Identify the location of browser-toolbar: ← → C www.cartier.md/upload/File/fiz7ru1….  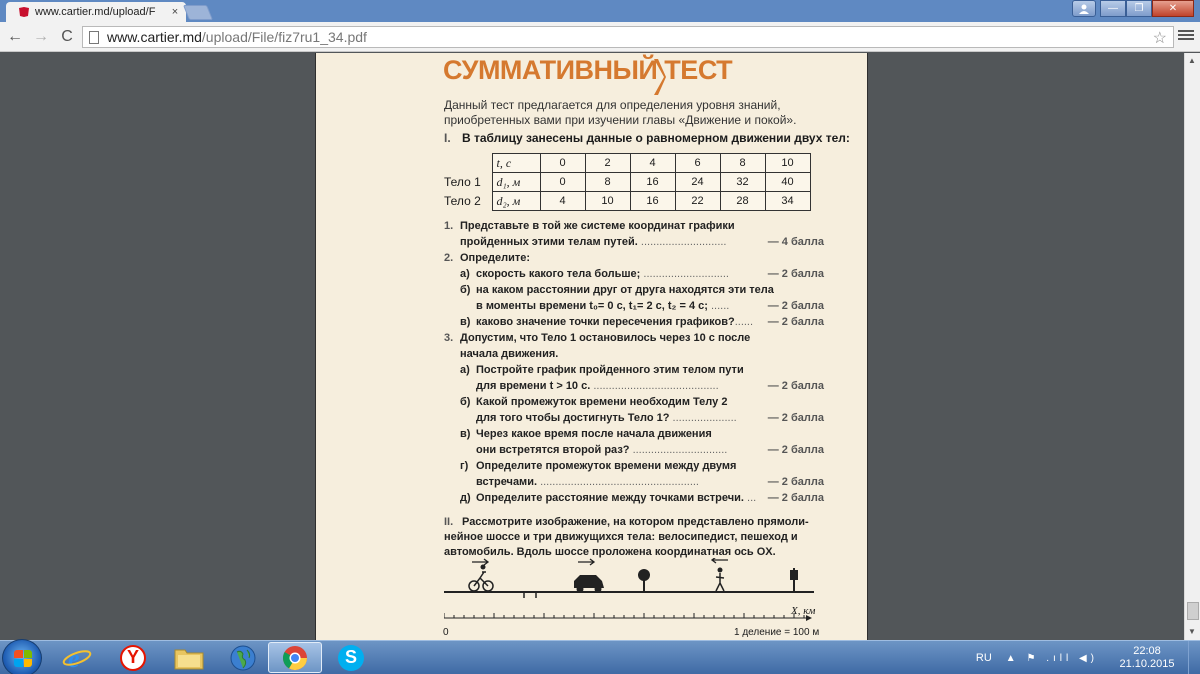
(600, 37).